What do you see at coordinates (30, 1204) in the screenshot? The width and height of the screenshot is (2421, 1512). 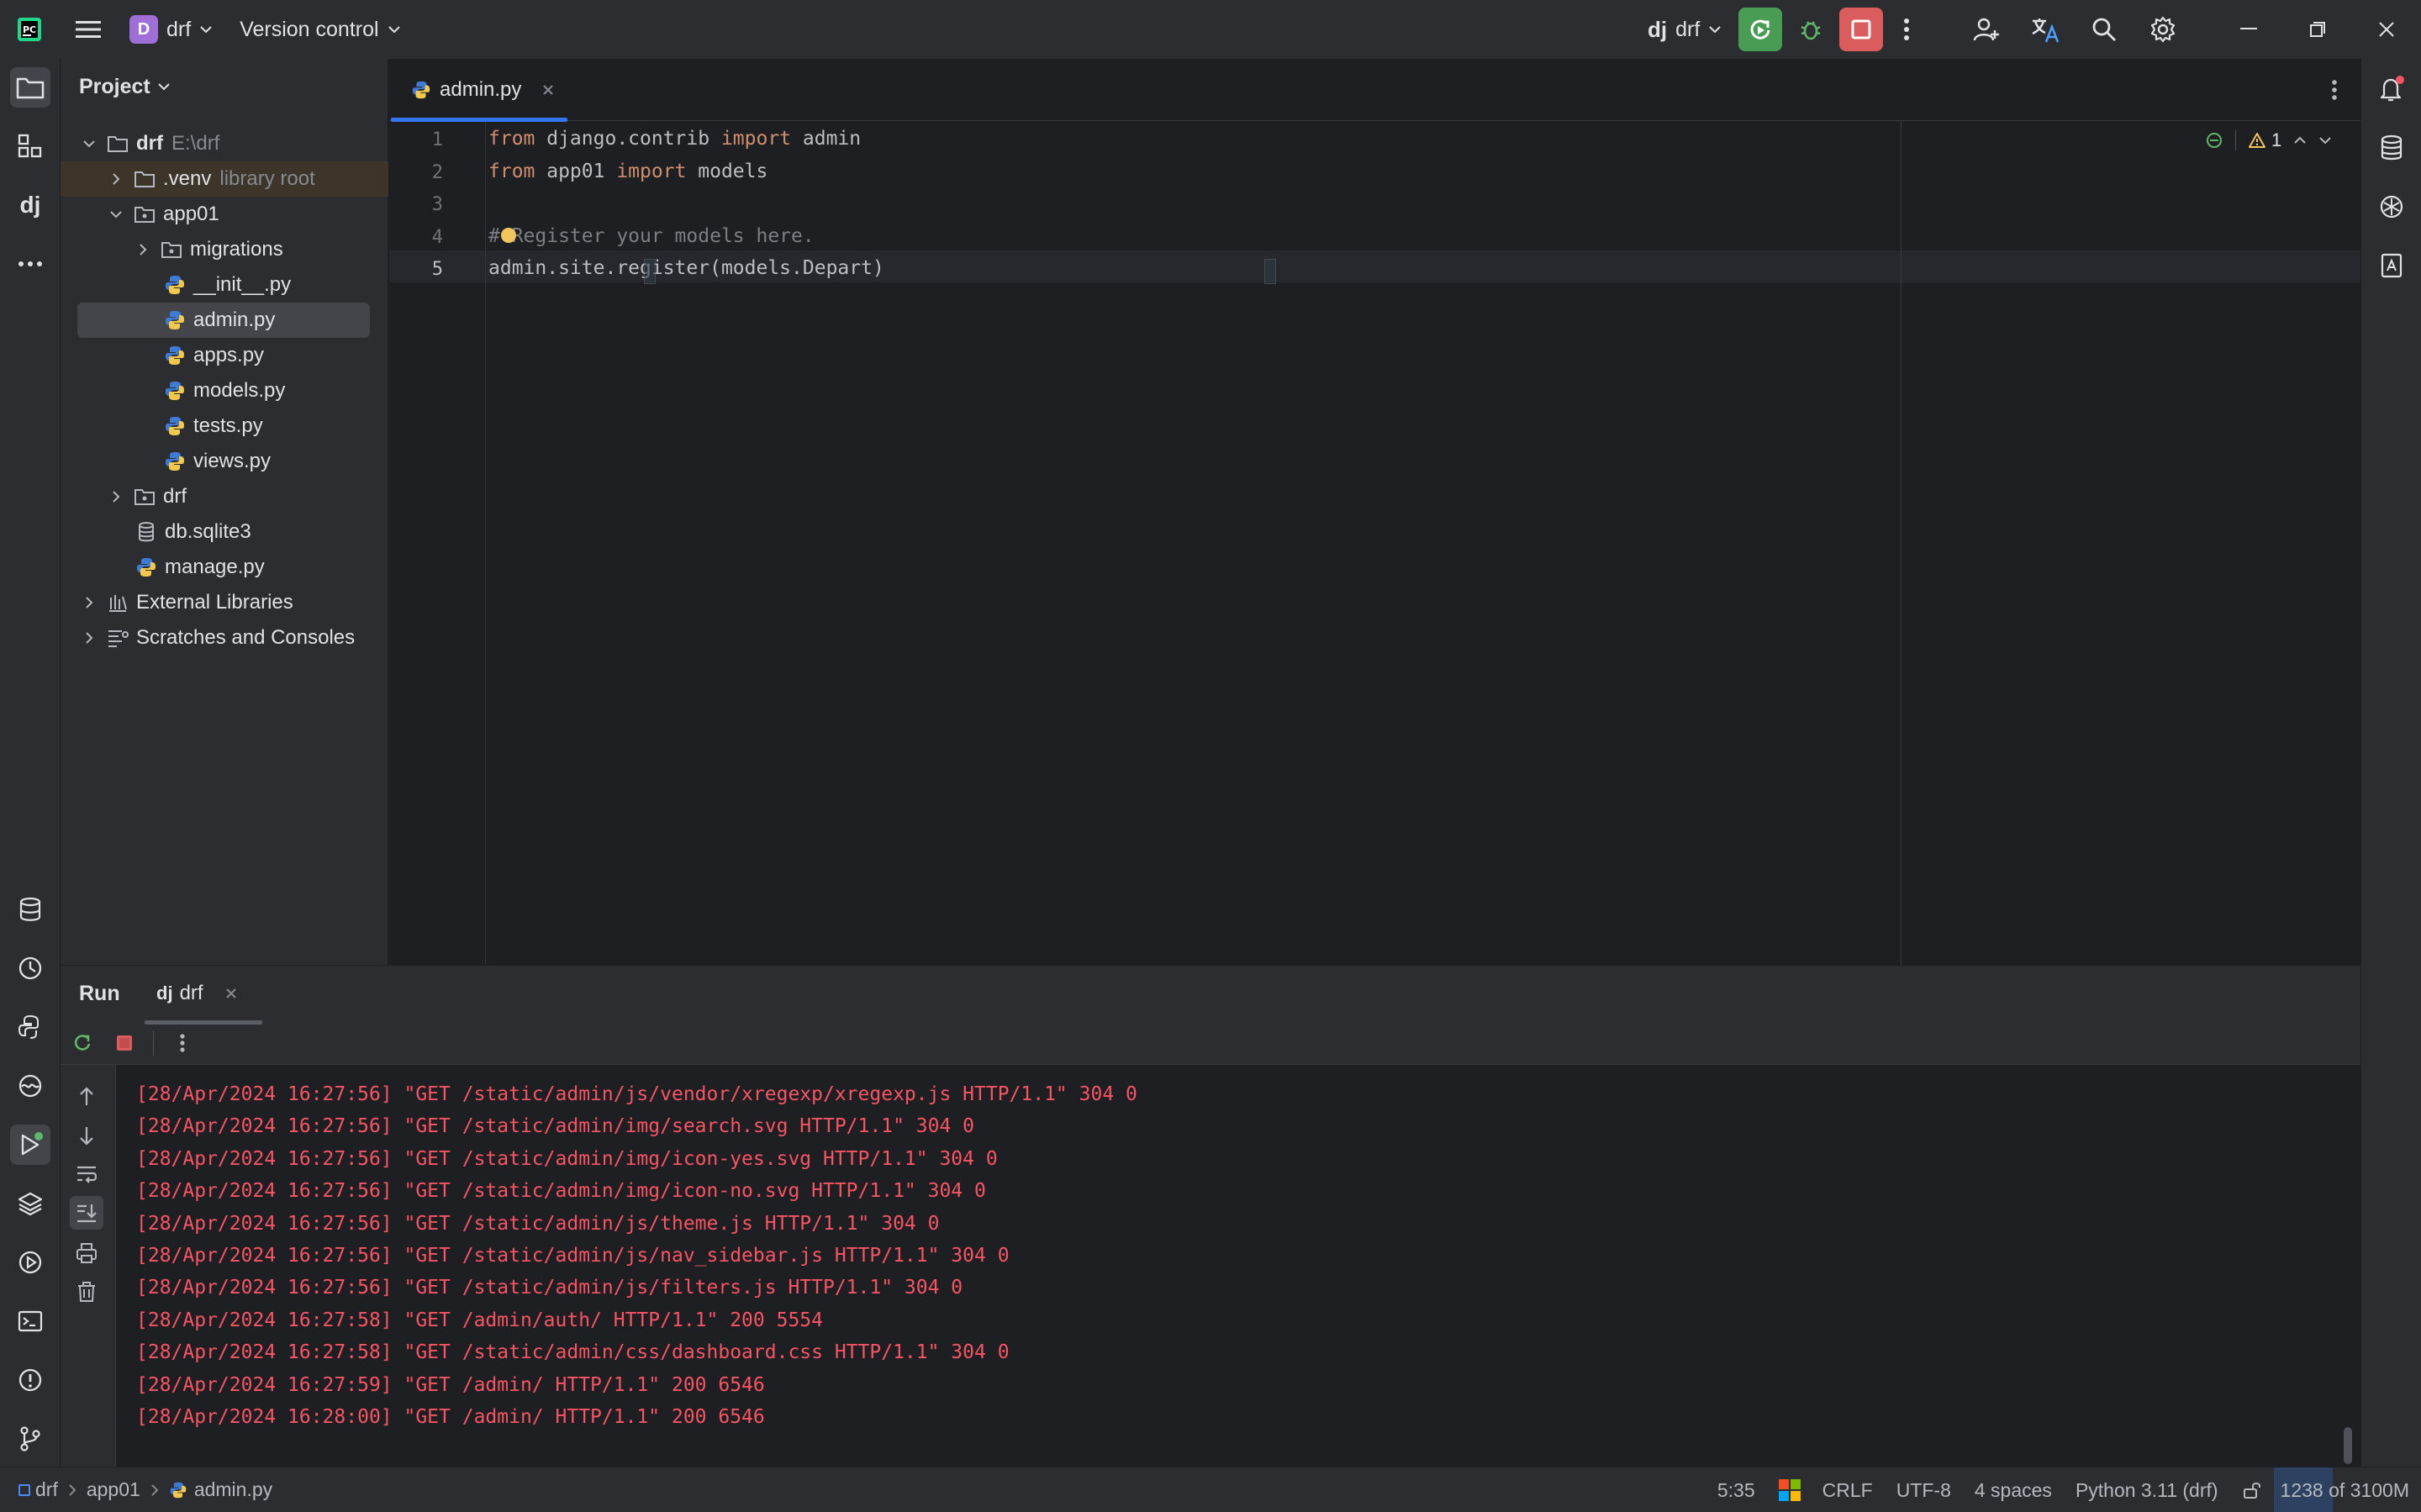 I see `layers-tool-button` at bounding box center [30, 1204].